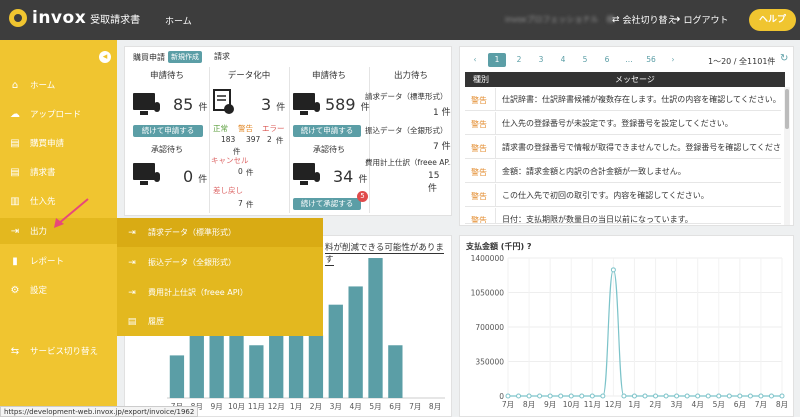 Image resolution: width=800 pixels, height=417 pixels. What do you see at coordinates (497, 60) in the screenshot?
I see `page-button: 1` at bounding box center [497, 60].